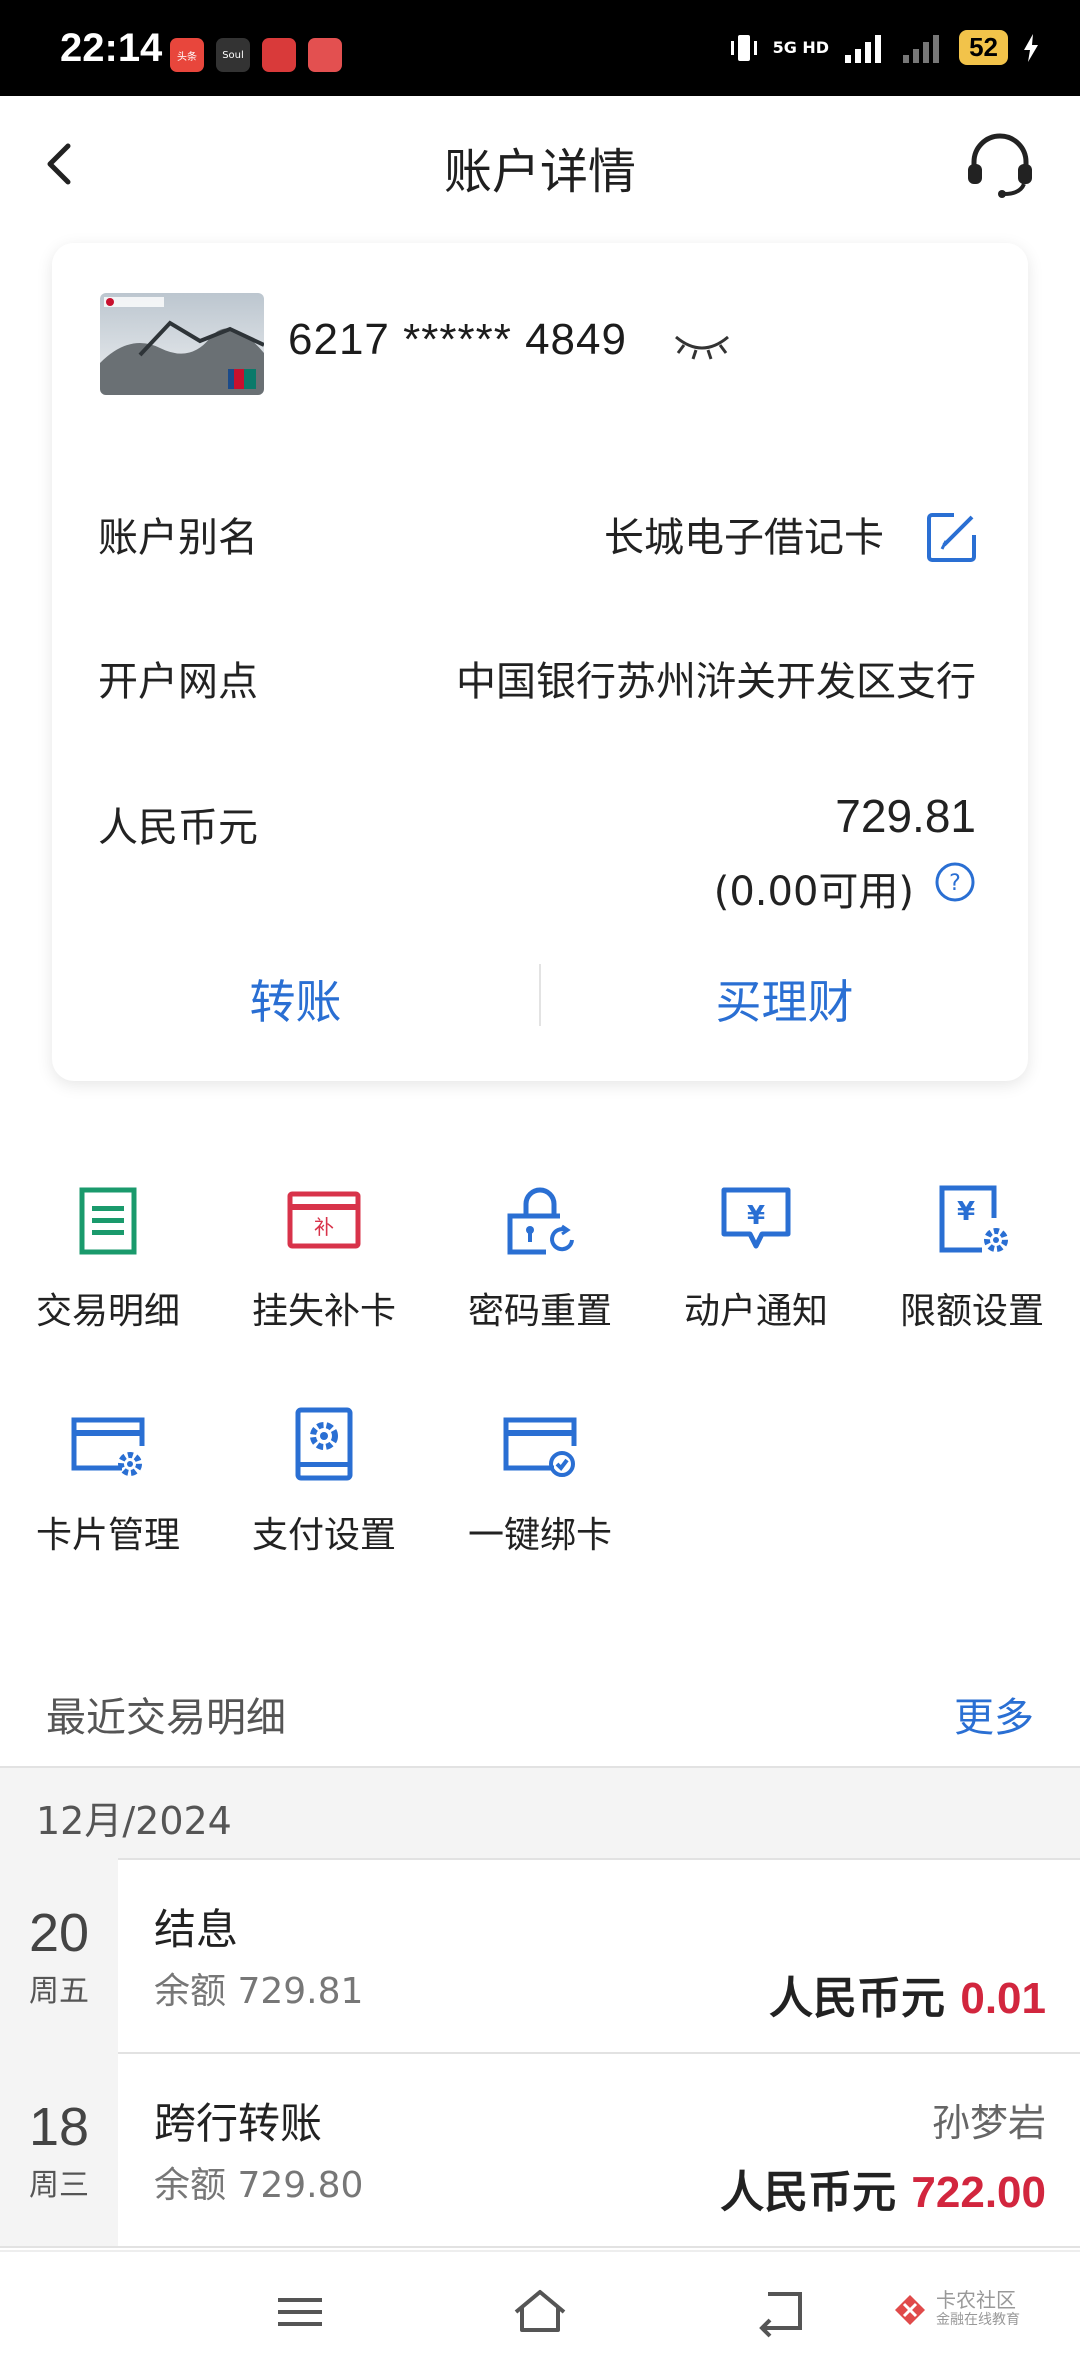  I want to click on page-title: 账户详情, so click(539, 172).